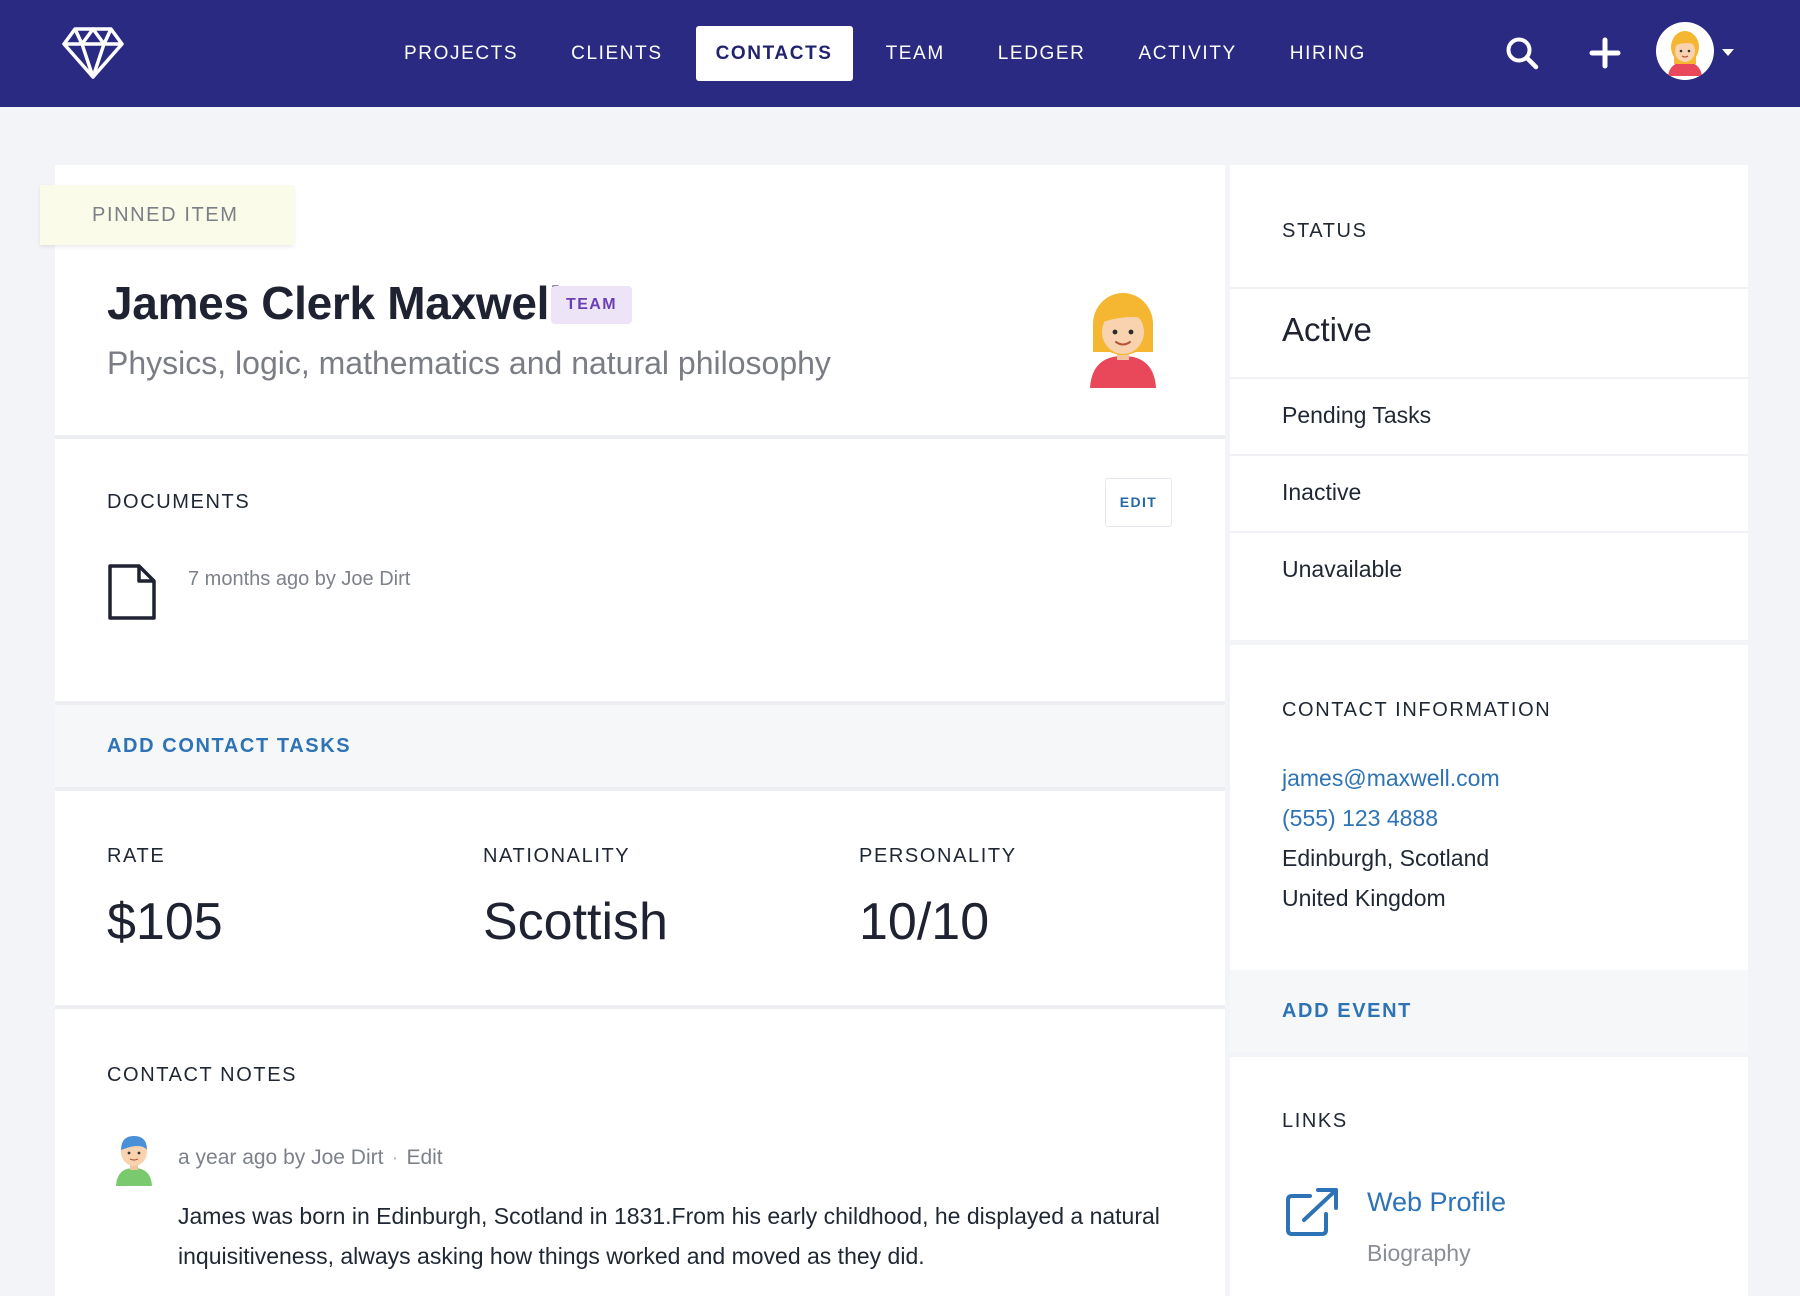 Image resolution: width=1800 pixels, height=1296 pixels. I want to click on team-badge: TEAM, so click(591, 305).